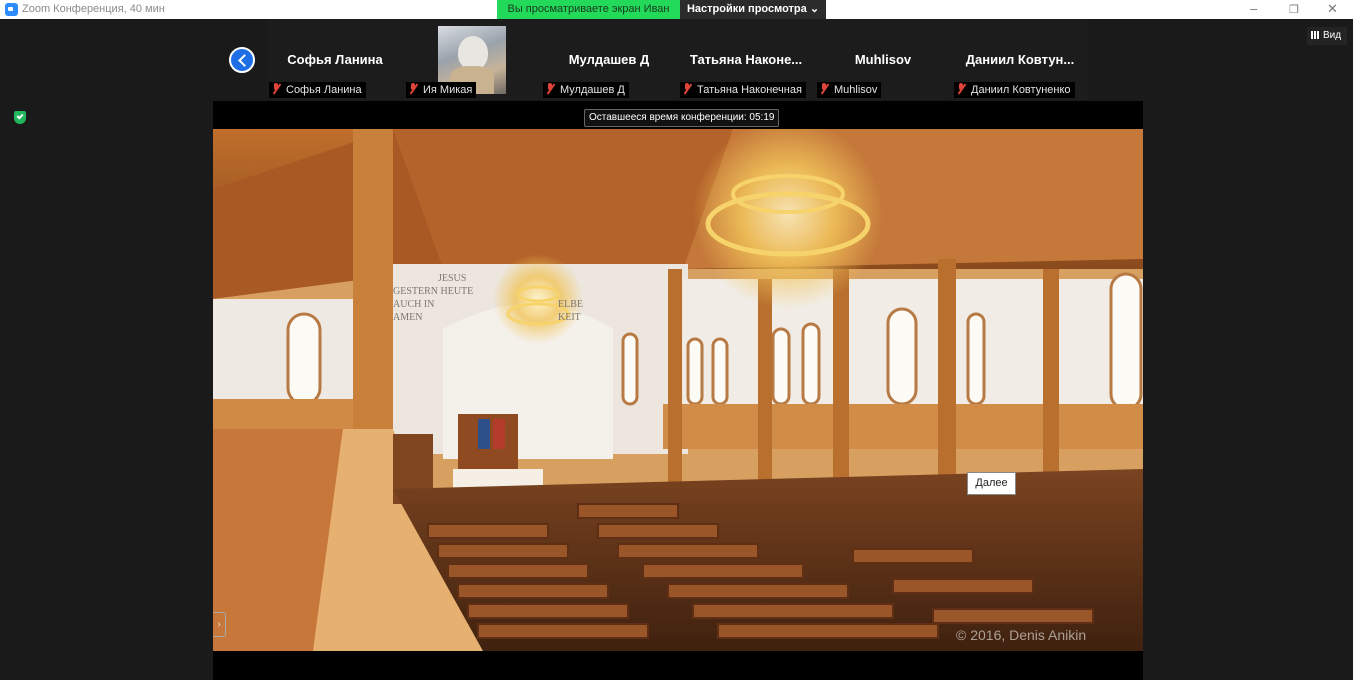 This screenshot has height=680, width=1353. Describe the element at coordinates (569, 317) in the screenshot. I see `wall-text: KEIT` at that location.